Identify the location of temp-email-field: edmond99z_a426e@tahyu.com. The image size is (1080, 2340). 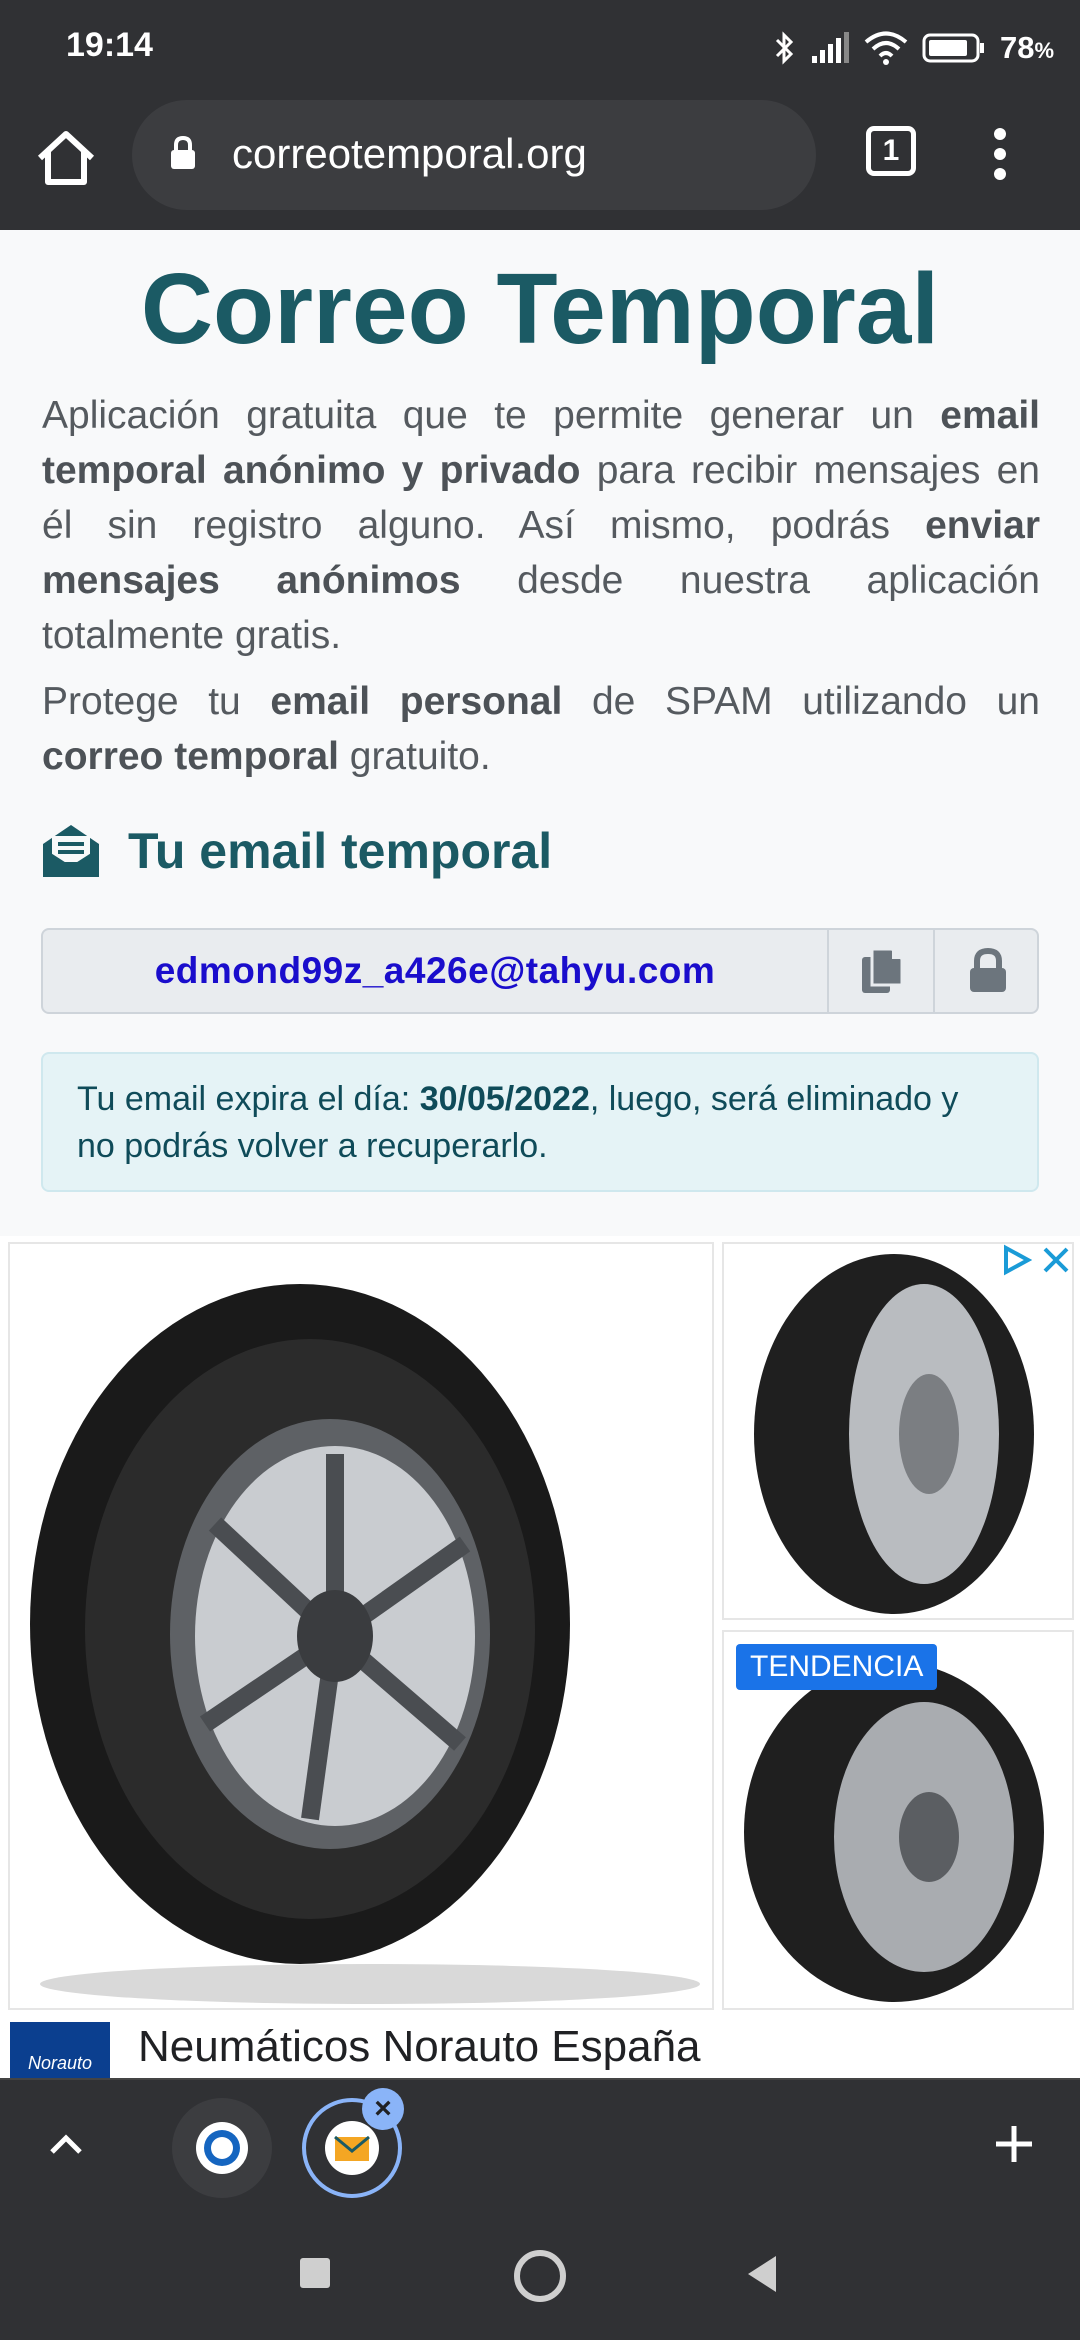
(435, 971).